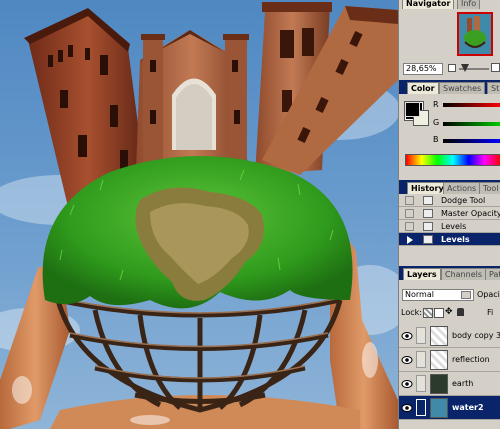  Describe the element at coordinates (449, 408) in the screenshot. I see `layer-row-selected: water2` at that location.